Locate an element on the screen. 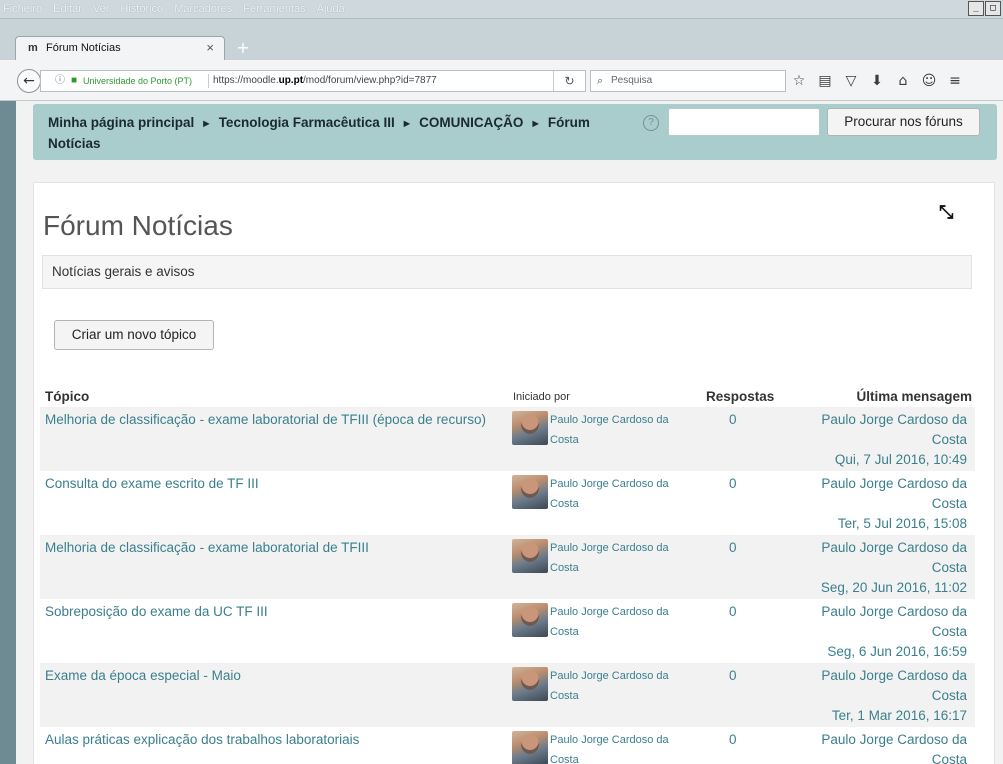 The width and height of the screenshot is (1003, 764). browser-search-field: ⌕ Pesquisa is located at coordinates (688, 81).